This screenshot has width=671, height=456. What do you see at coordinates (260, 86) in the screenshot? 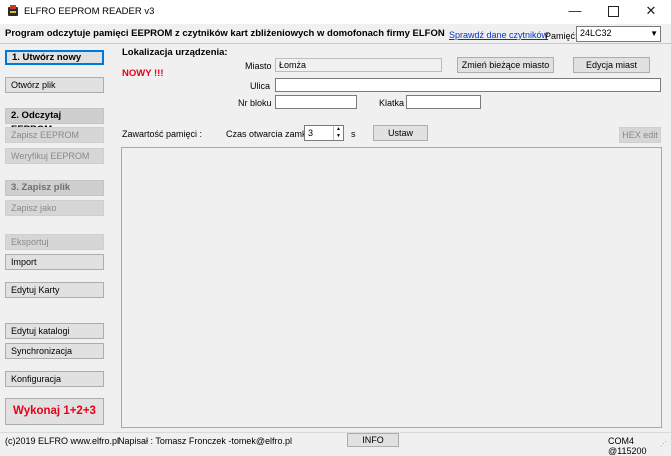
I see `street-label: Ulica` at bounding box center [260, 86].